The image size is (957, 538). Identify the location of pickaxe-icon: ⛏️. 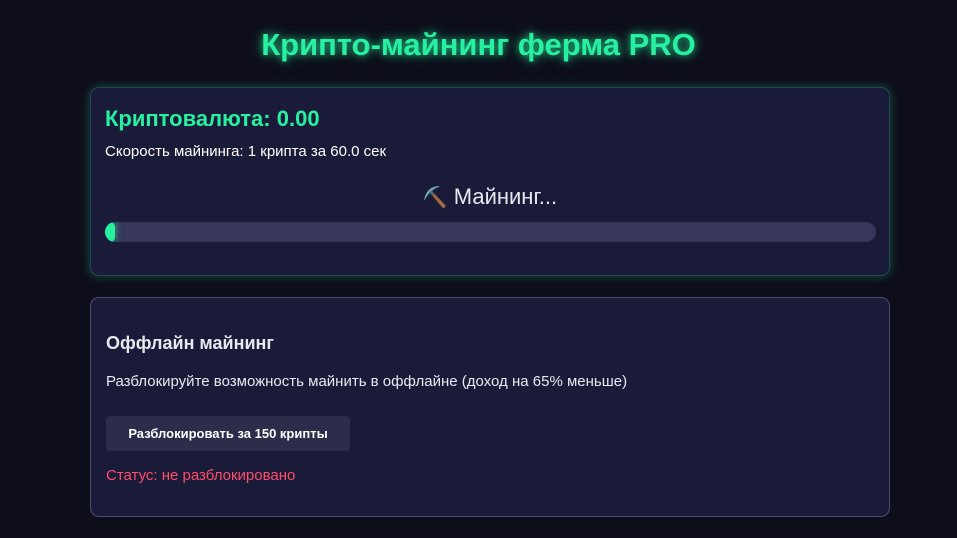
(435, 198).